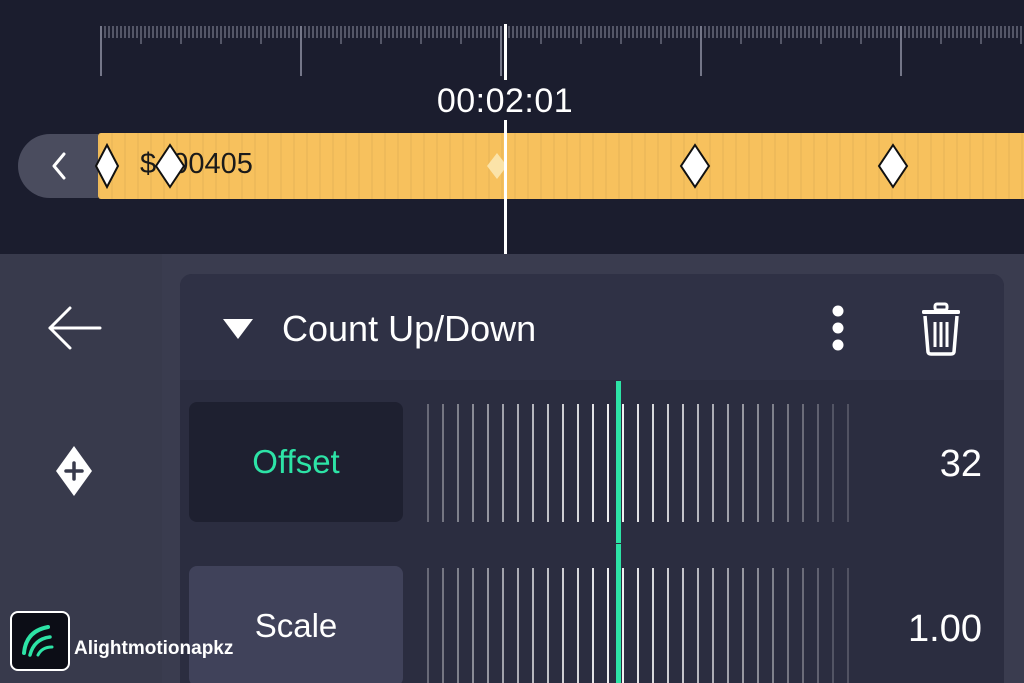  I want to click on playhead, so click(505, 139).